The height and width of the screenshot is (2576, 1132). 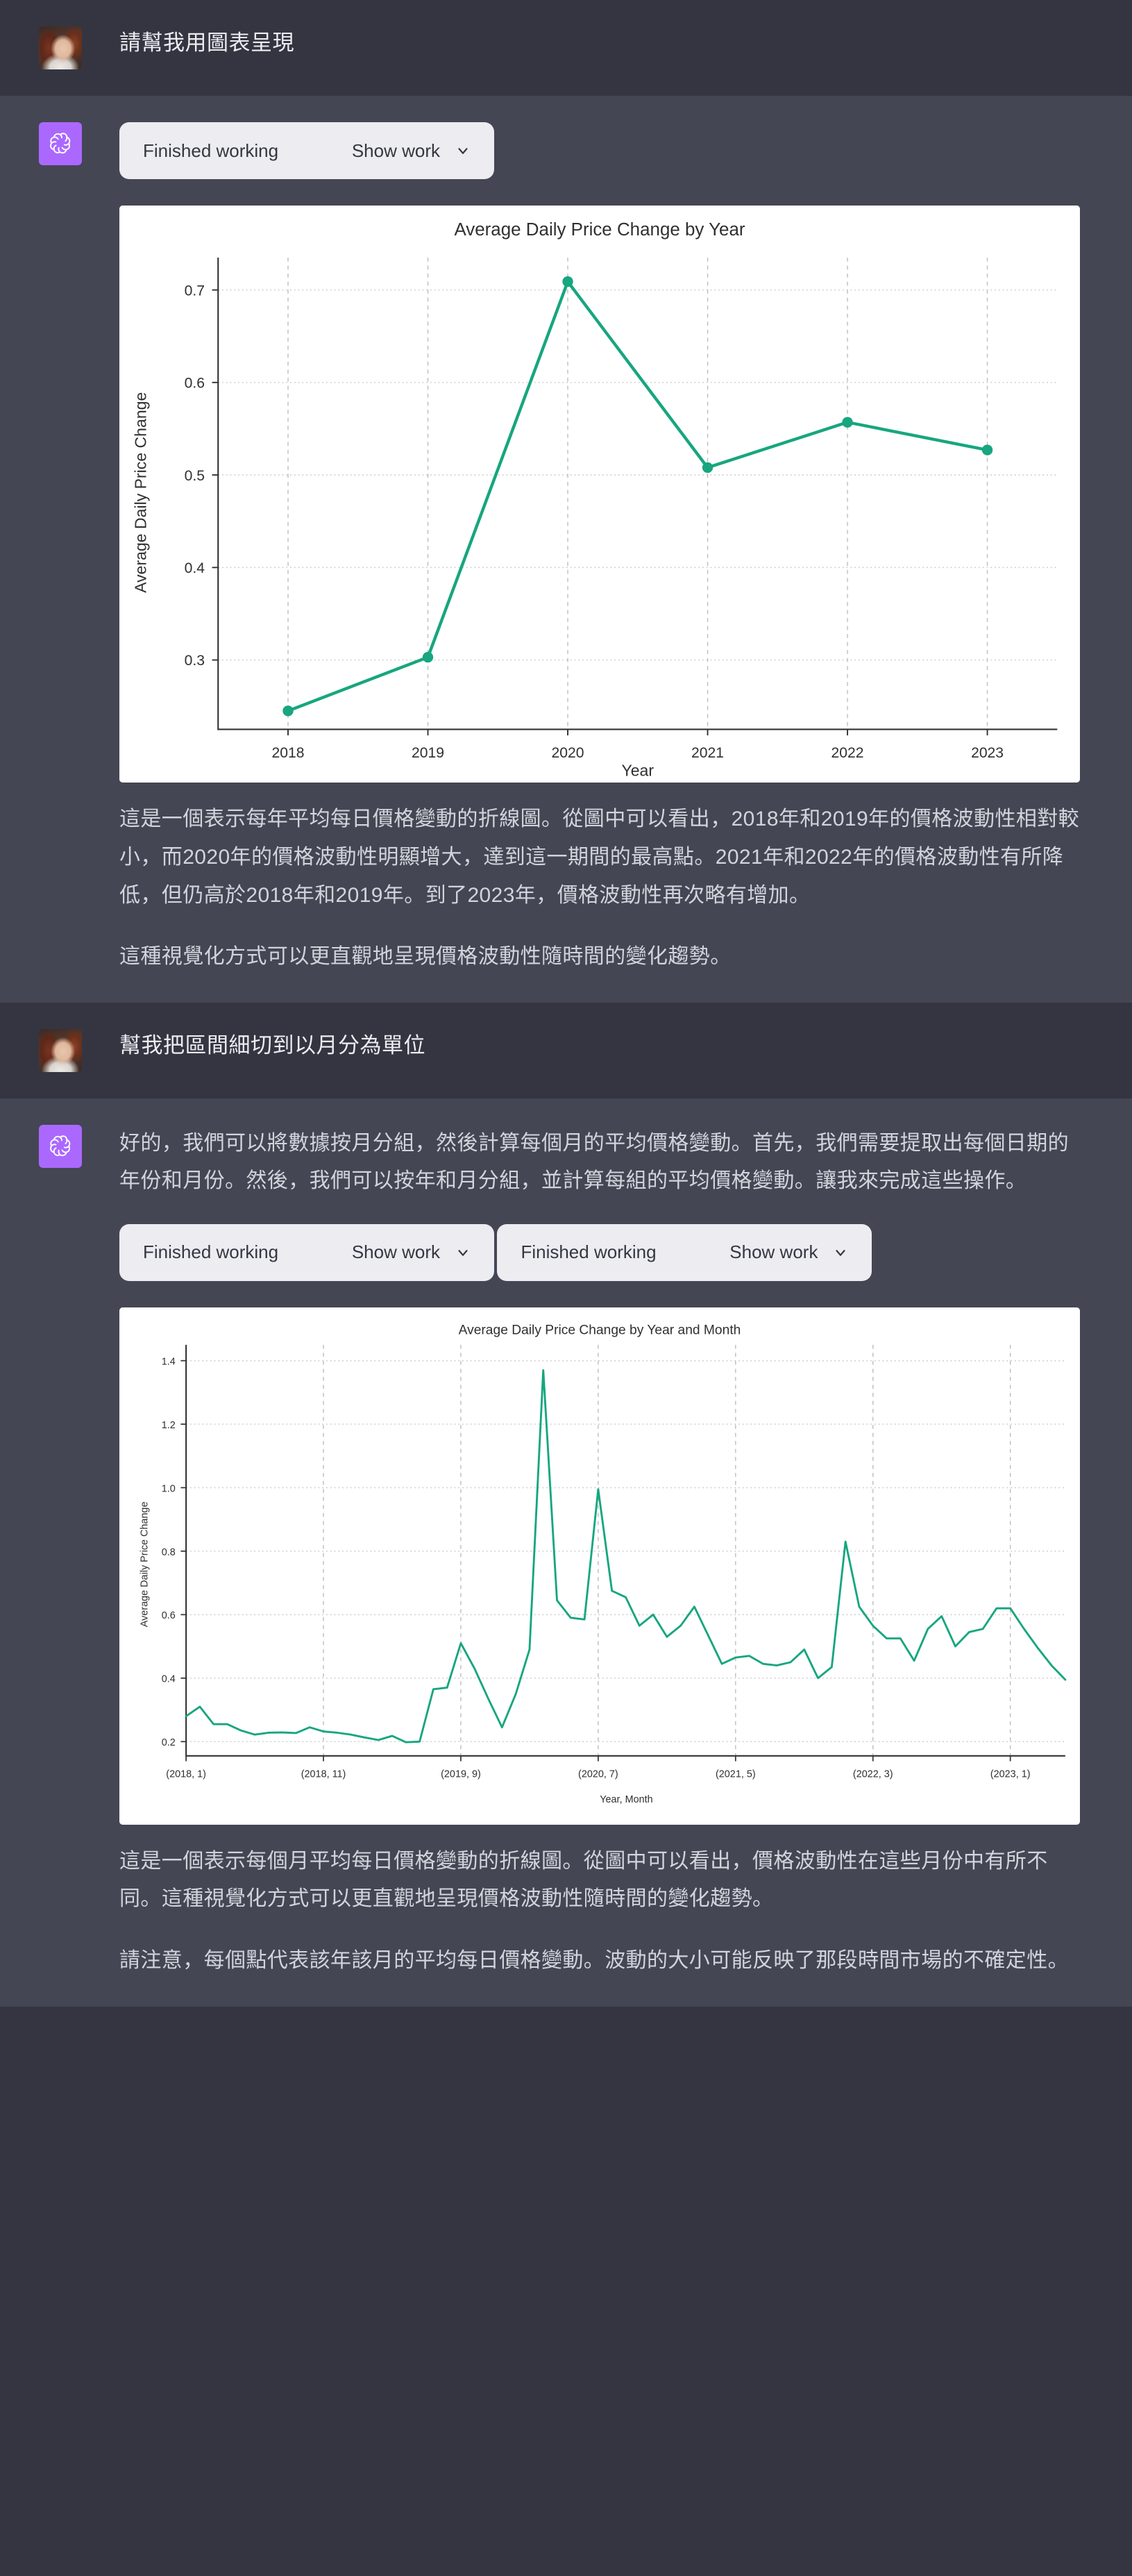 What do you see at coordinates (140, 492) in the screenshot?
I see `chart1-ylabel: Average Daily Price Change` at bounding box center [140, 492].